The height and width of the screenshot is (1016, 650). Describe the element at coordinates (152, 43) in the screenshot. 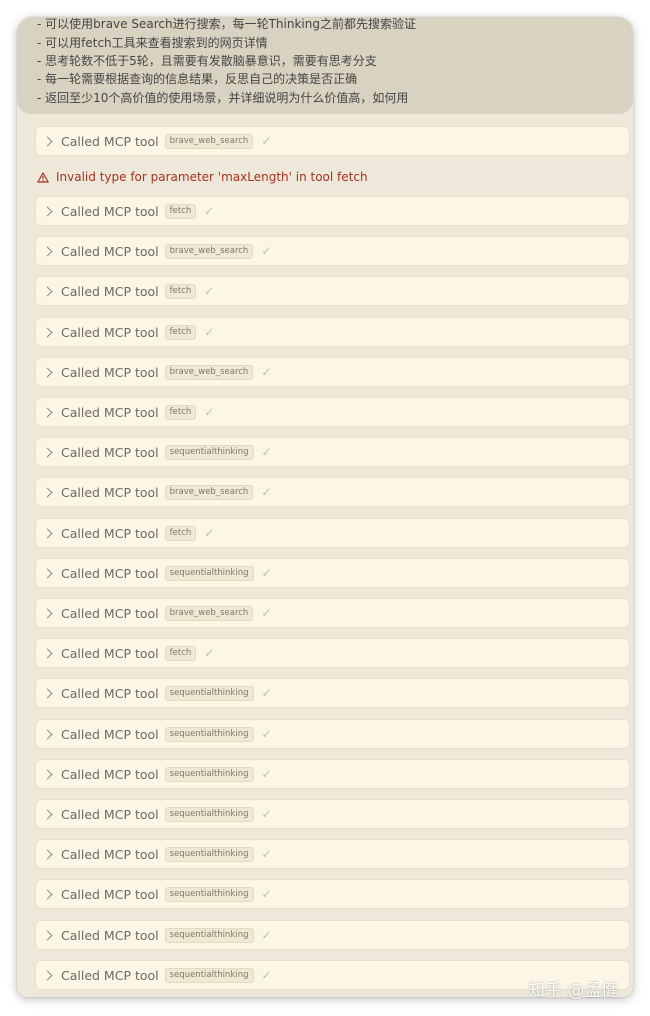

I see `user-message-line: - 可以用fetch工具来查看搜索到的网页详情` at that location.